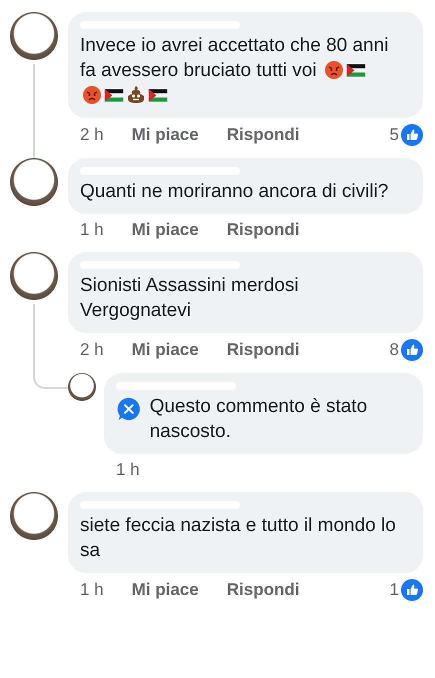 The width and height of the screenshot is (435, 678). What do you see at coordinates (394, 350) in the screenshot?
I see `like-count: 8` at bounding box center [394, 350].